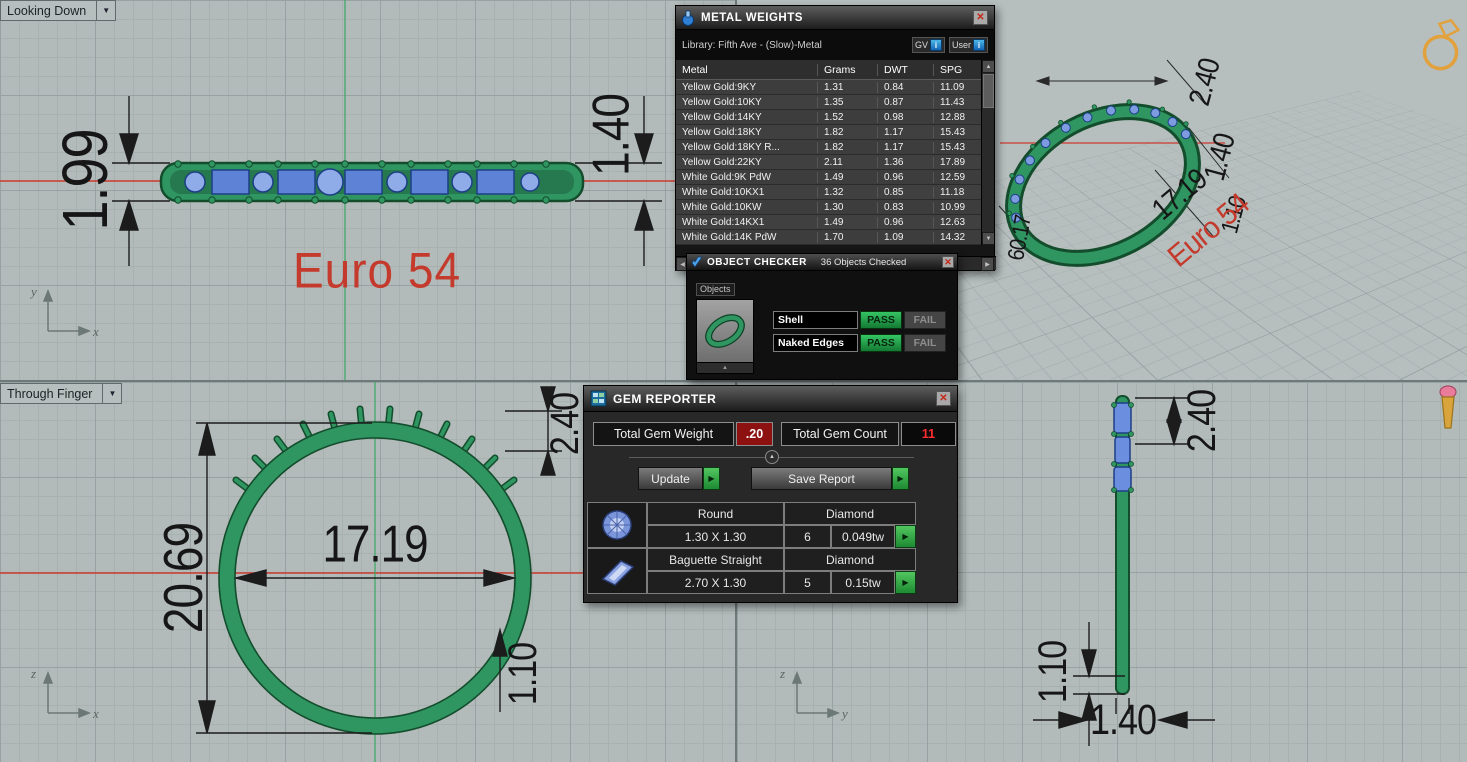 Image resolution: width=1467 pixels, height=762 pixels. I want to click on gv-button: GV i, so click(928, 45).